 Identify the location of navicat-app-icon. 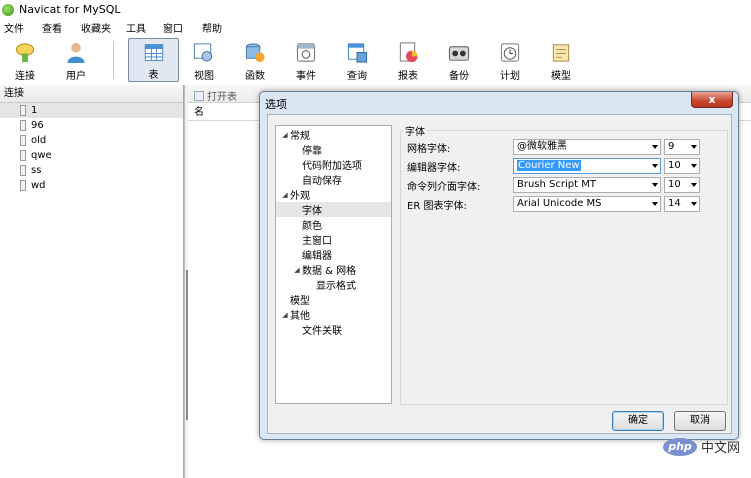
(8, 9).